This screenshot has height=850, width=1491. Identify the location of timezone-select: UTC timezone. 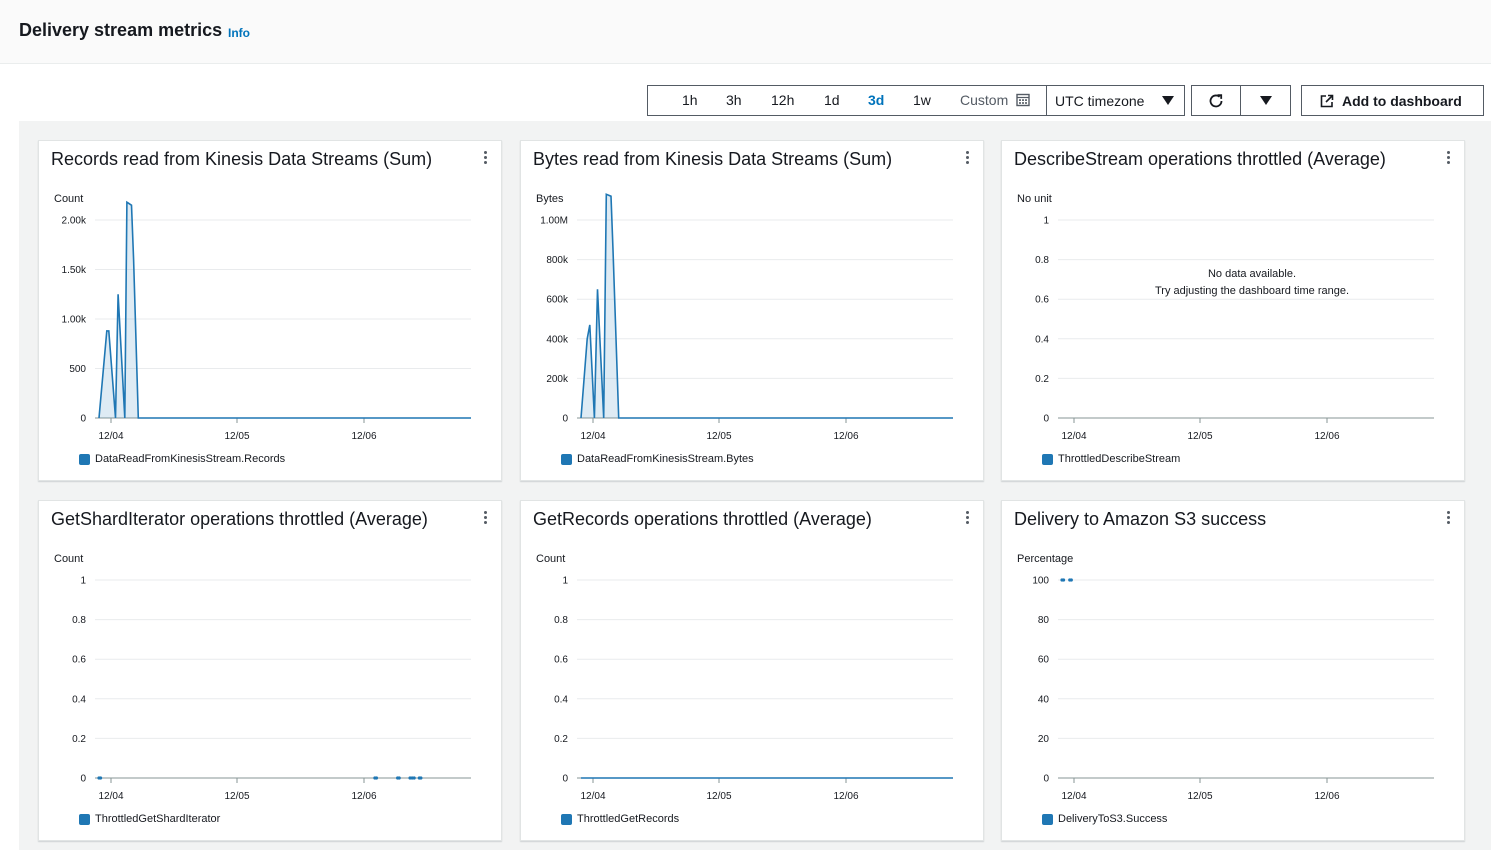
(1115, 100).